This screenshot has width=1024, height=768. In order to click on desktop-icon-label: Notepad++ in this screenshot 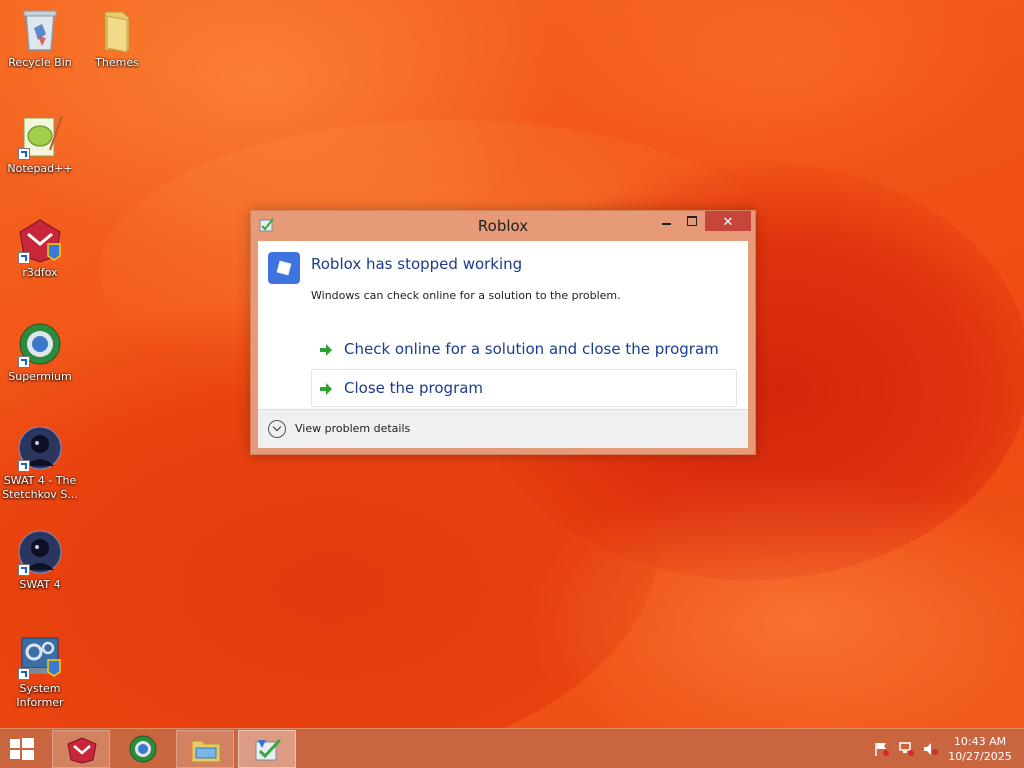, I will do `click(40, 168)`.